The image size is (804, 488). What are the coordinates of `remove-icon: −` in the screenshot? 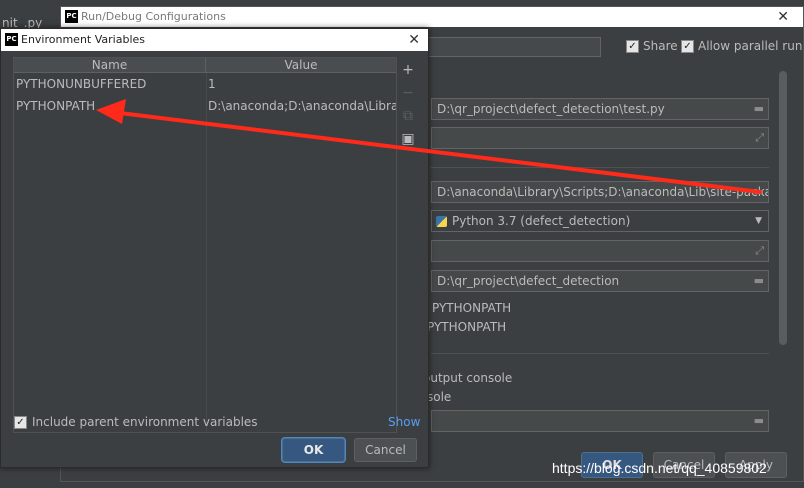 It's located at (408, 93).